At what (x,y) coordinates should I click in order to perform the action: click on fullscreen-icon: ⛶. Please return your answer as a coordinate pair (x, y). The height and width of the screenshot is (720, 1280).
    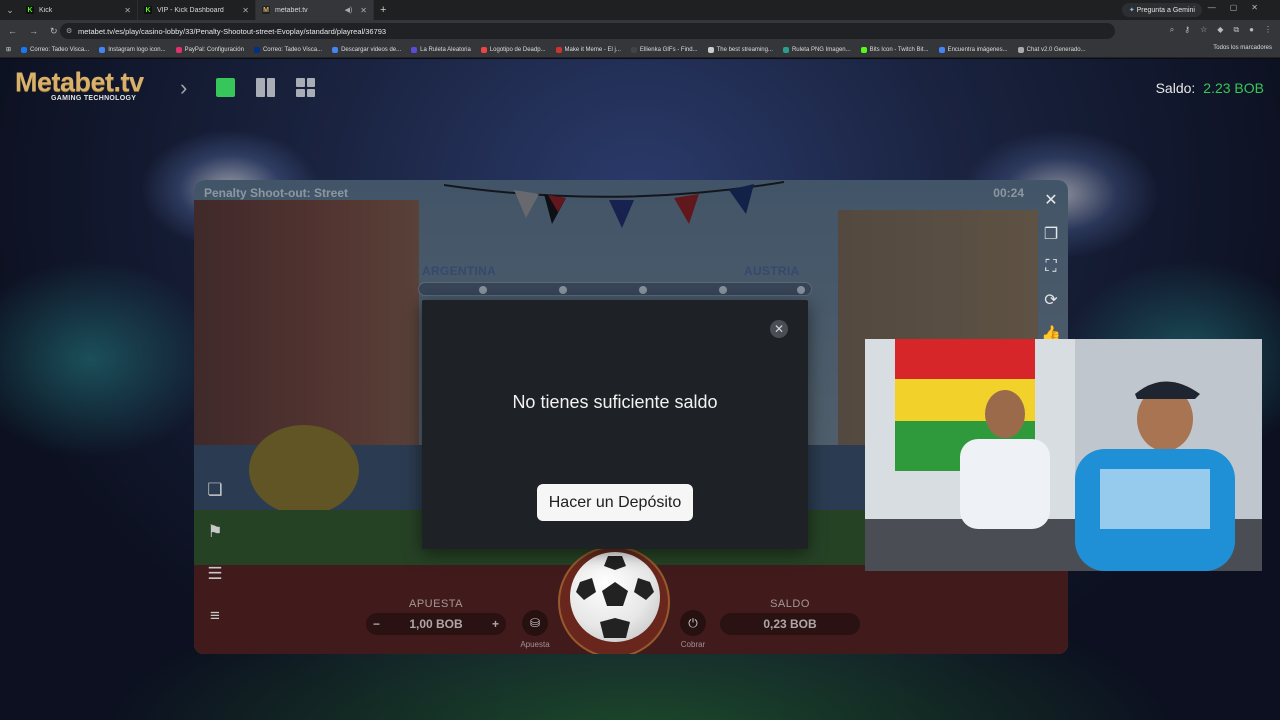
    Looking at the image, I should click on (1050, 267).